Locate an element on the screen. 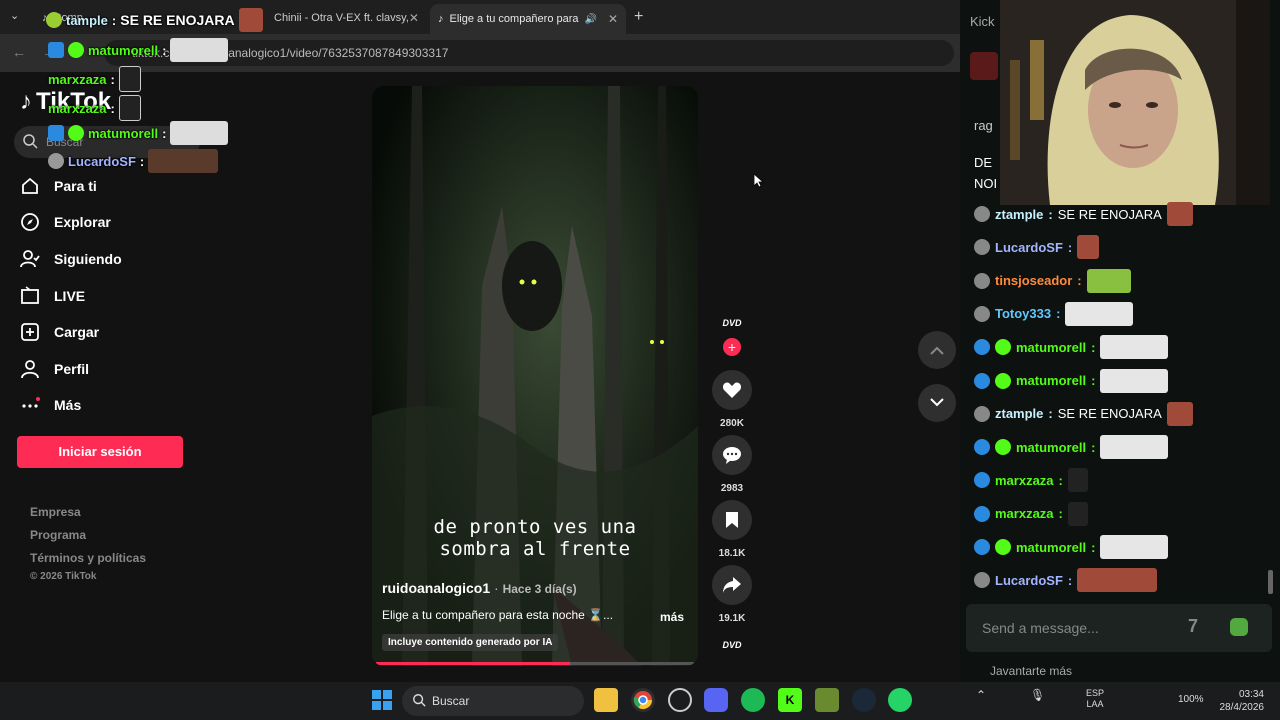  chat-avatar is located at coordinates (984, 66).